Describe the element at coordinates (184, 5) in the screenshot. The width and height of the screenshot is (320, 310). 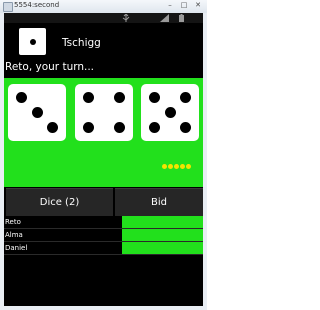
I see `maximize-button: □` at that location.